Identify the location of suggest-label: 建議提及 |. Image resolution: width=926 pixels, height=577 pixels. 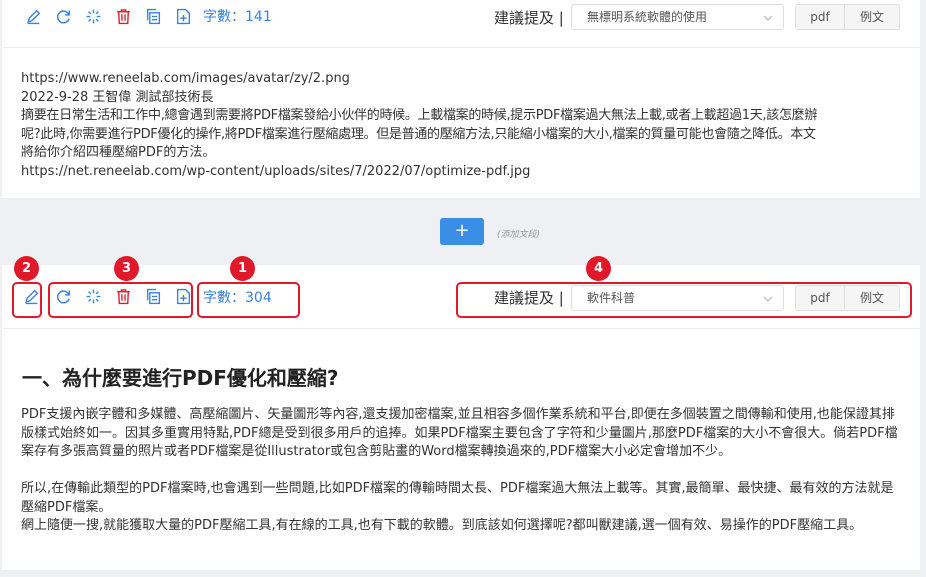
(529, 18).